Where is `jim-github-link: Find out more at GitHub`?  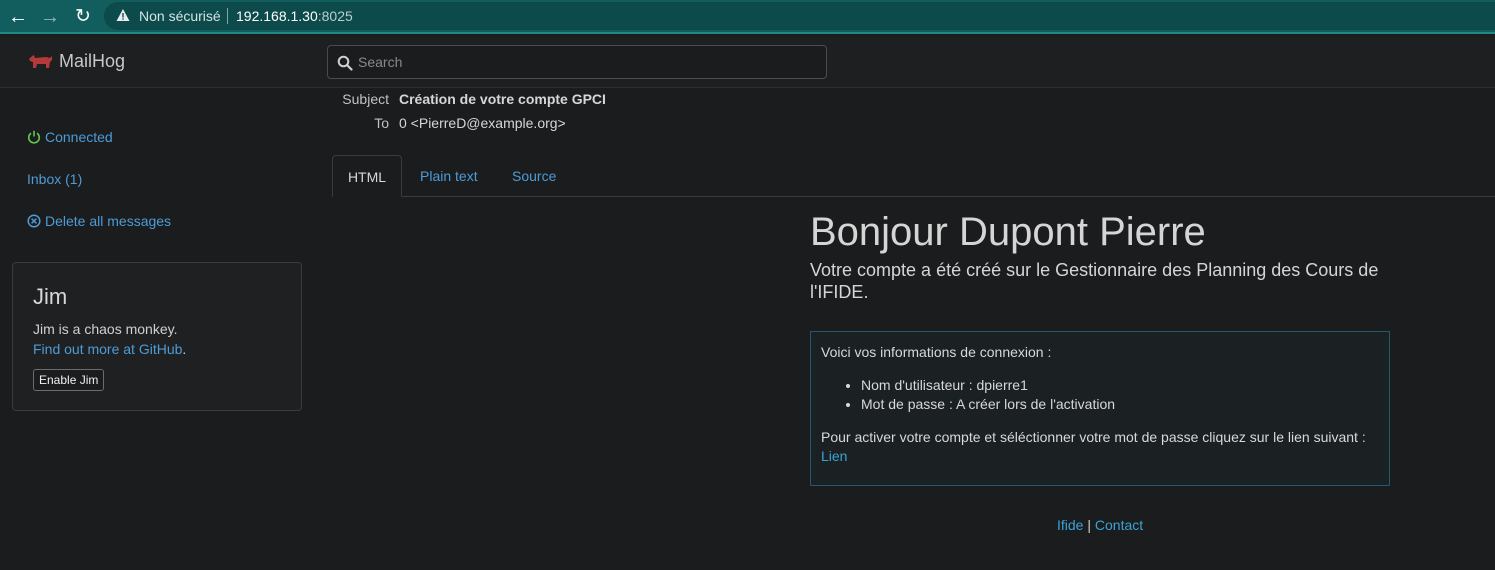 jim-github-link: Find out more at GitHub is located at coordinates (107, 349).